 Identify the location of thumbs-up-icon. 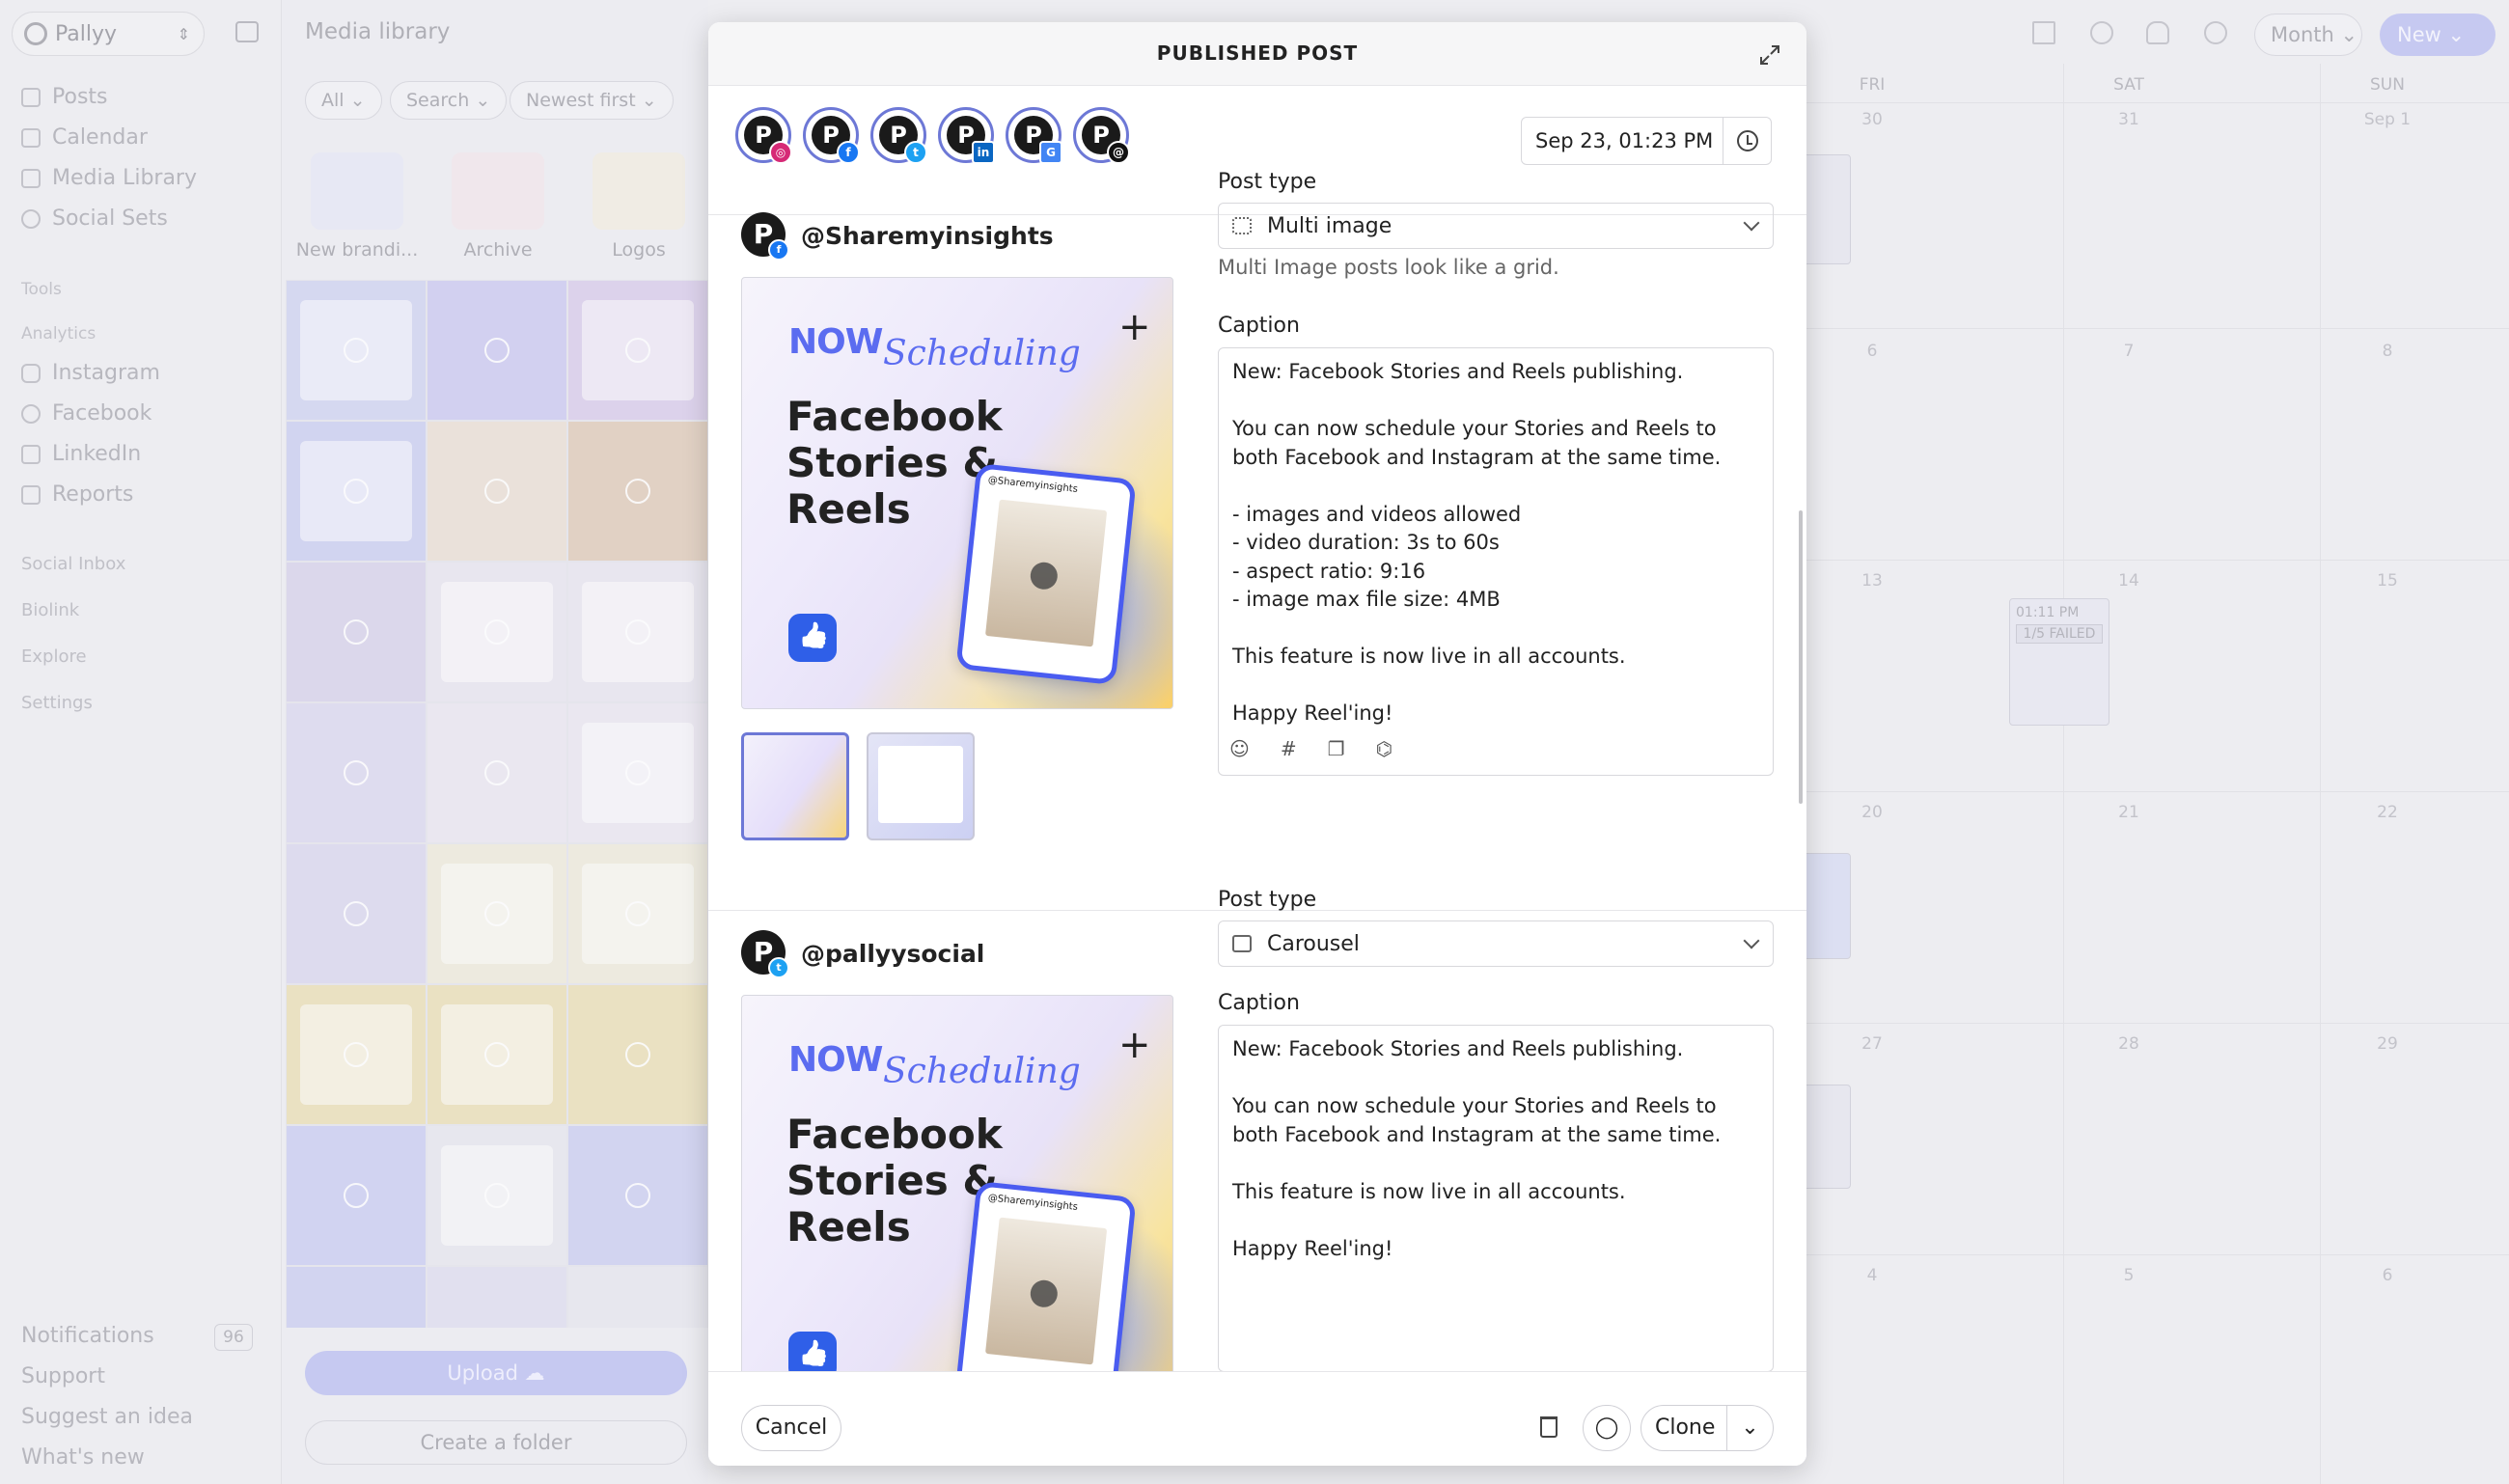
(812, 638).